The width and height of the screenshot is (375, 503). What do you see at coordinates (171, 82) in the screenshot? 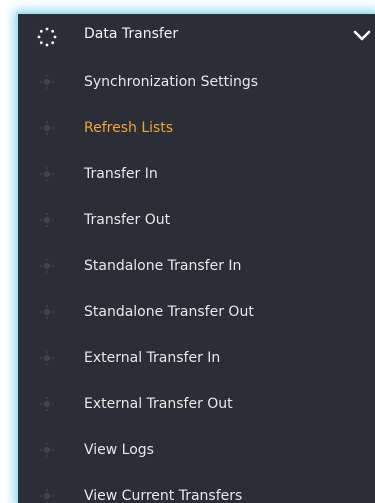
I see `menu-item-label: Synchronization Settings` at bounding box center [171, 82].